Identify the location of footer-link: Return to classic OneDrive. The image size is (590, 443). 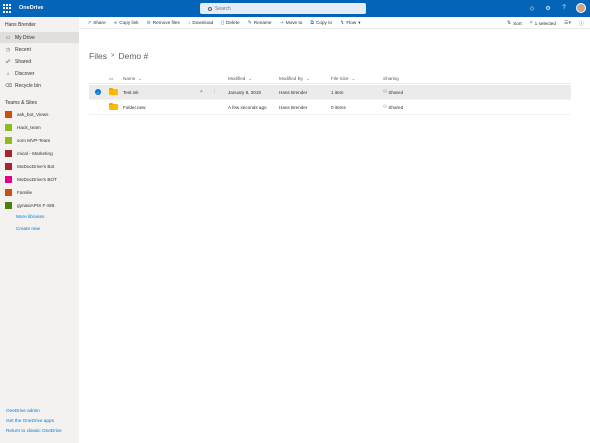
(34, 430).